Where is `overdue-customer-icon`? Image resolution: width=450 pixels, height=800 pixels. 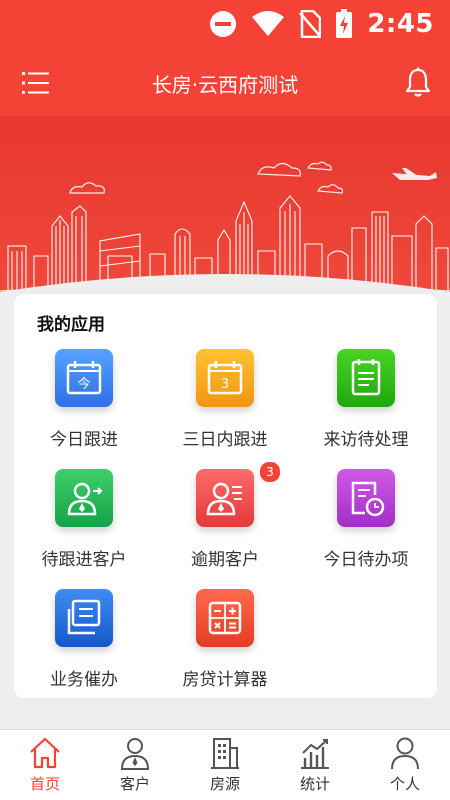 overdue-customer-icon is located at coordinates (225, 498).